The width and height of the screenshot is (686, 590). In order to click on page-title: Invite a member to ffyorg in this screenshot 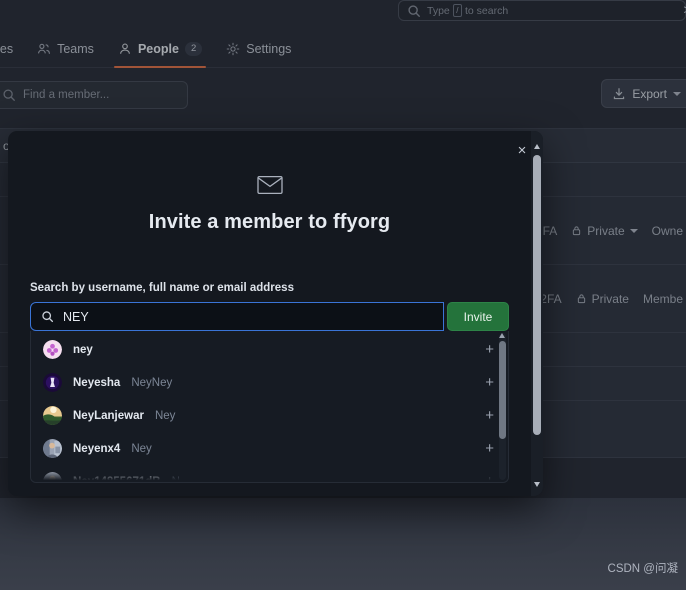, I will do `click(269, 222)`.